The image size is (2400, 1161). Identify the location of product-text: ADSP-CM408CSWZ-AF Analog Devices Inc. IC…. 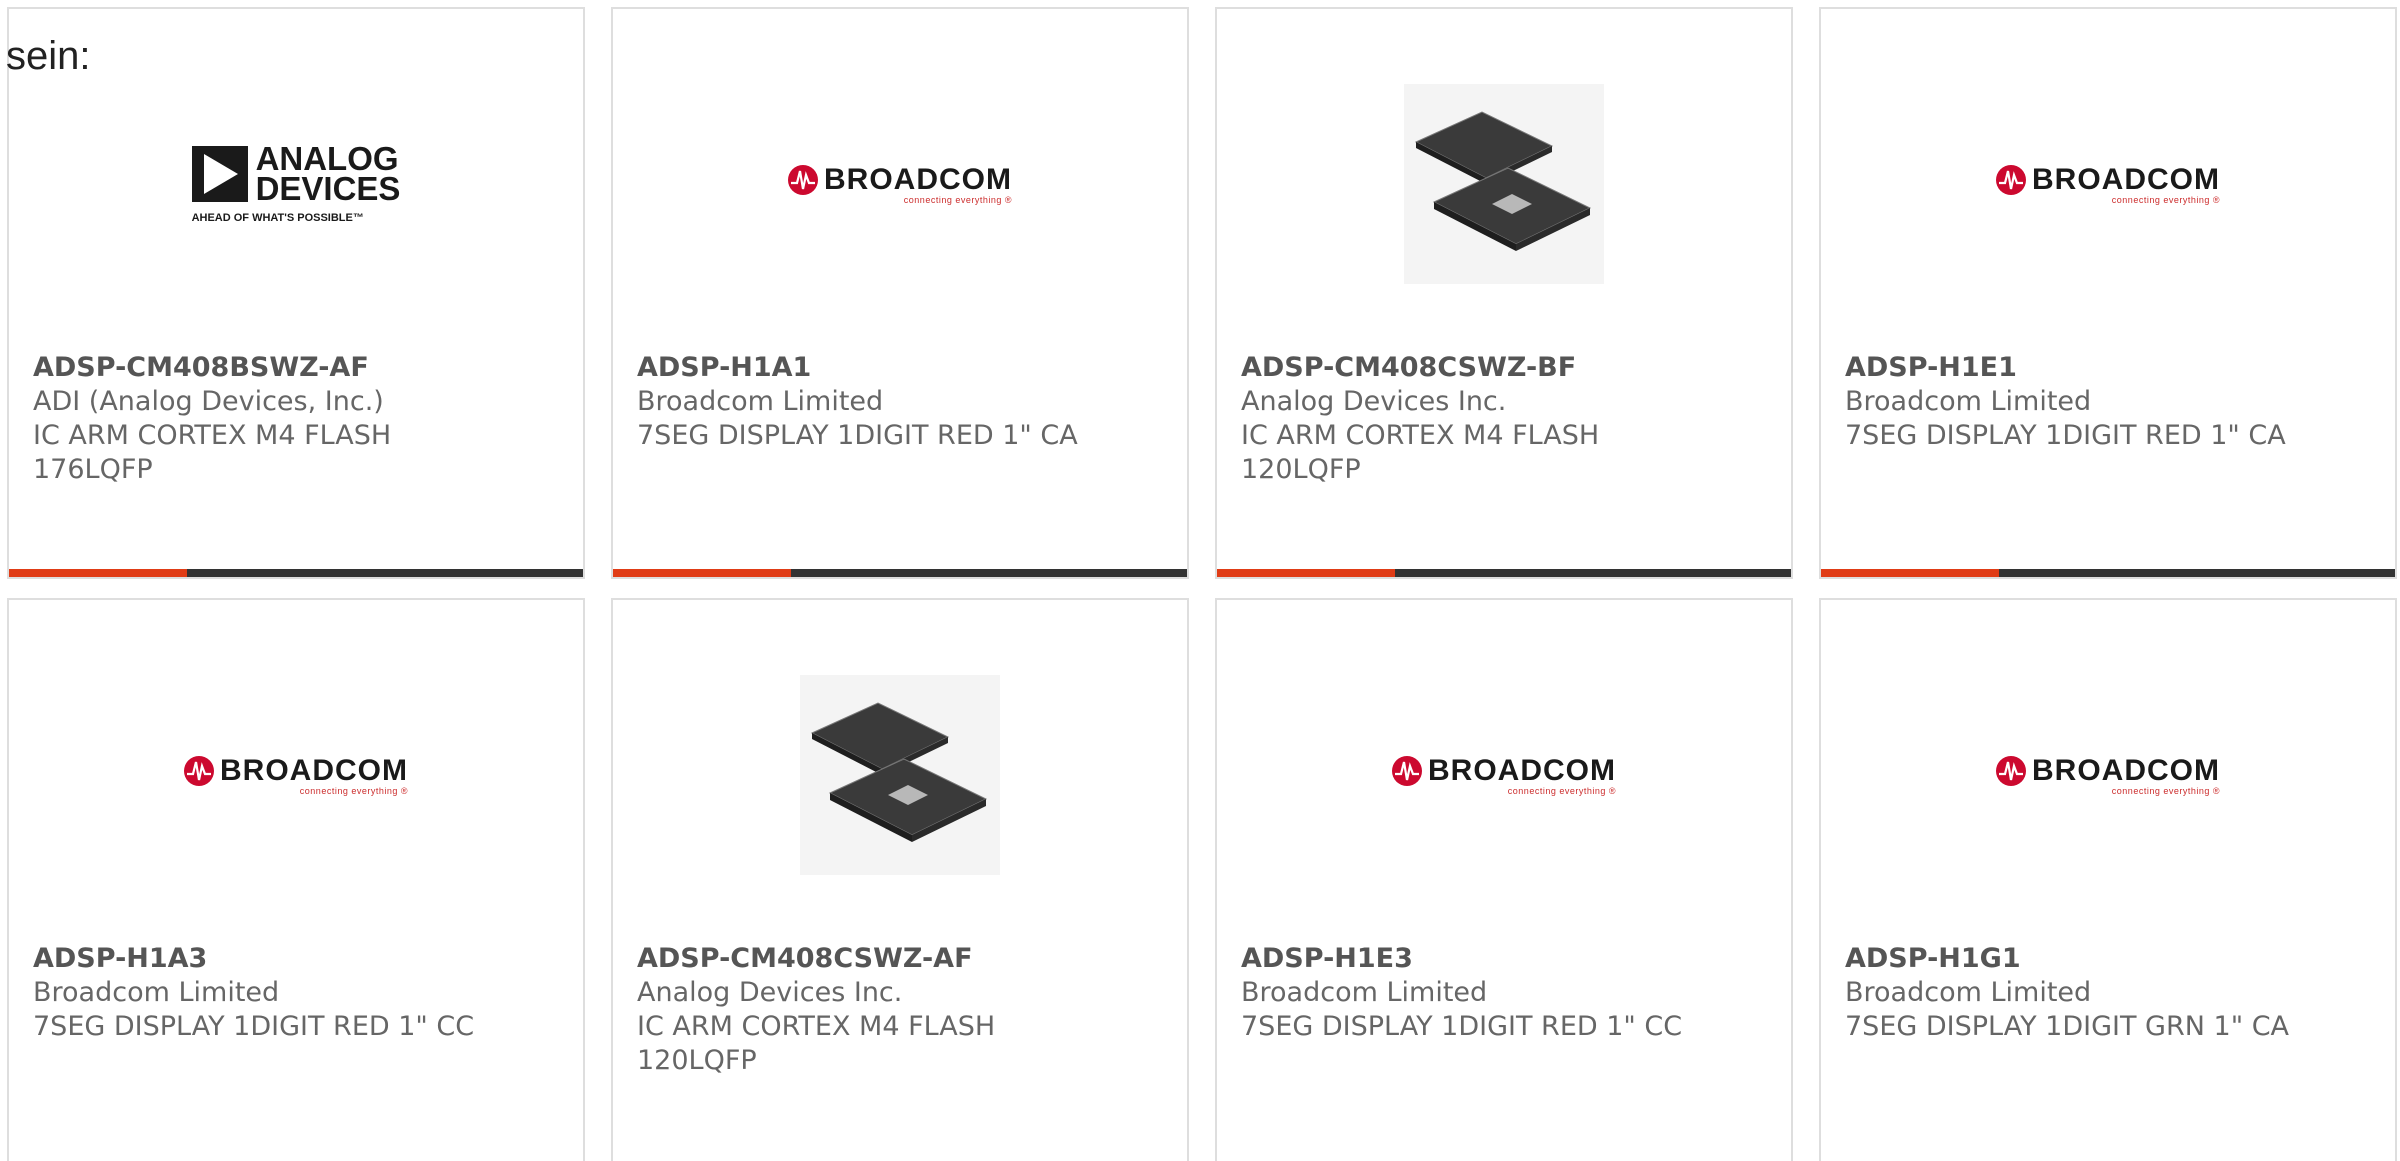
(900, 1010).